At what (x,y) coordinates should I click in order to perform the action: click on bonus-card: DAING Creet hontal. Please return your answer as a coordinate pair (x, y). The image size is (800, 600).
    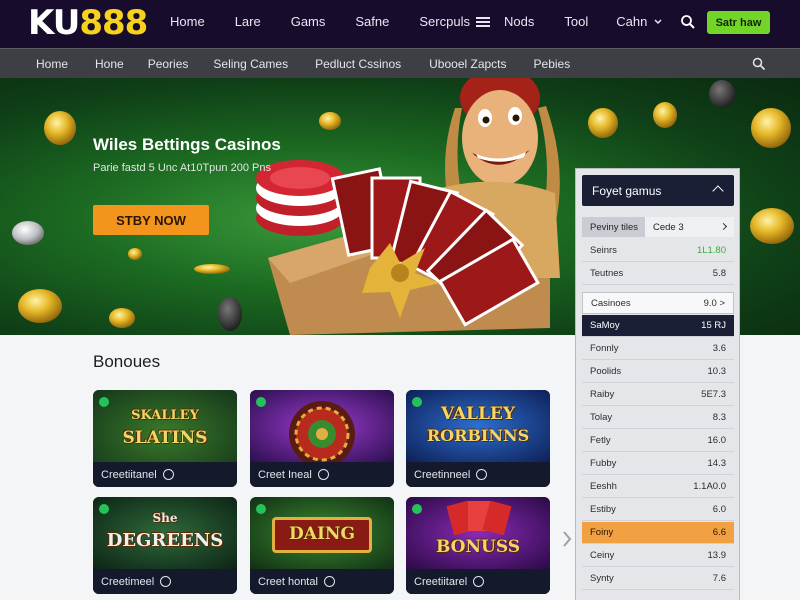
    Looking at the image, I should click on (322, 545).